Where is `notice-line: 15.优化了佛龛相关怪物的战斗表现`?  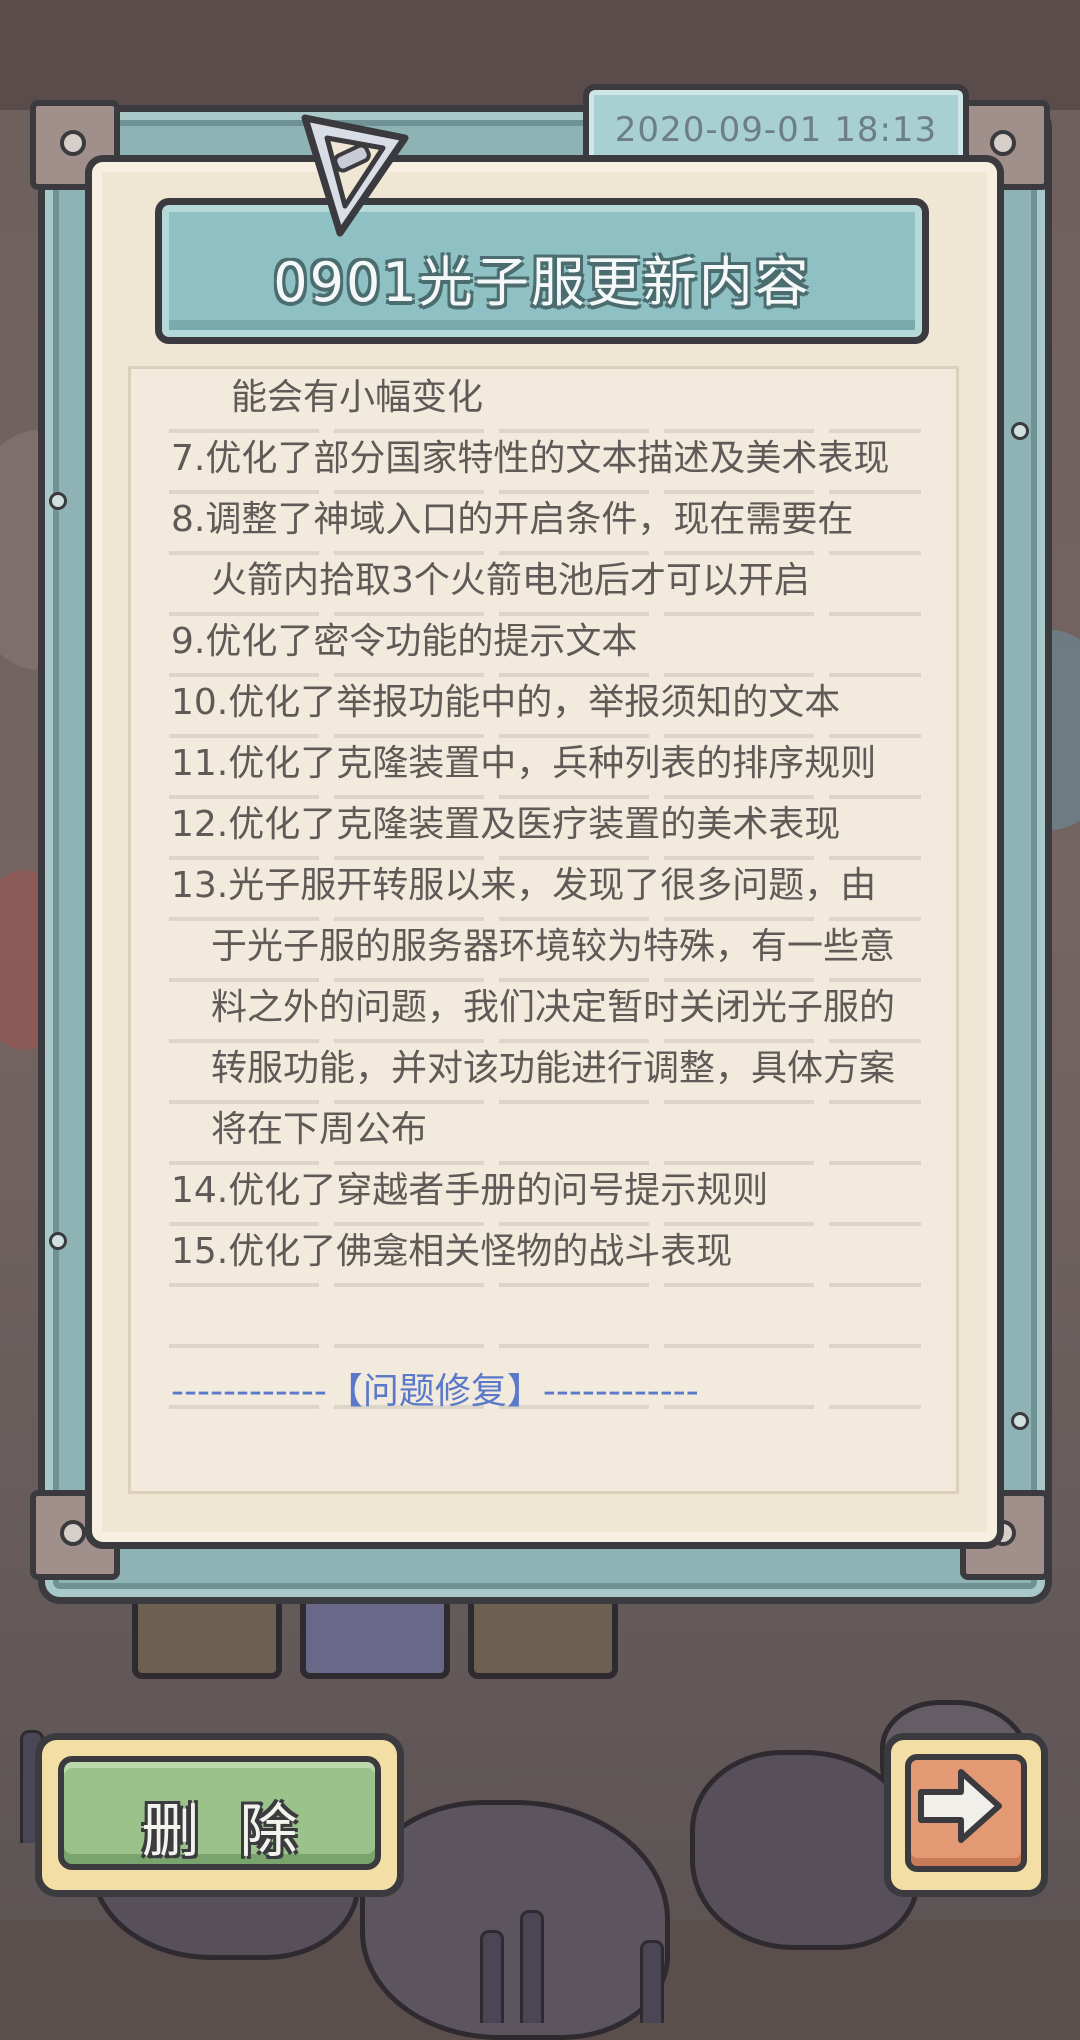 notice-line: 15.优化了佛龛相关怪物的战斗表现 is located at coordinates (452, 1251).